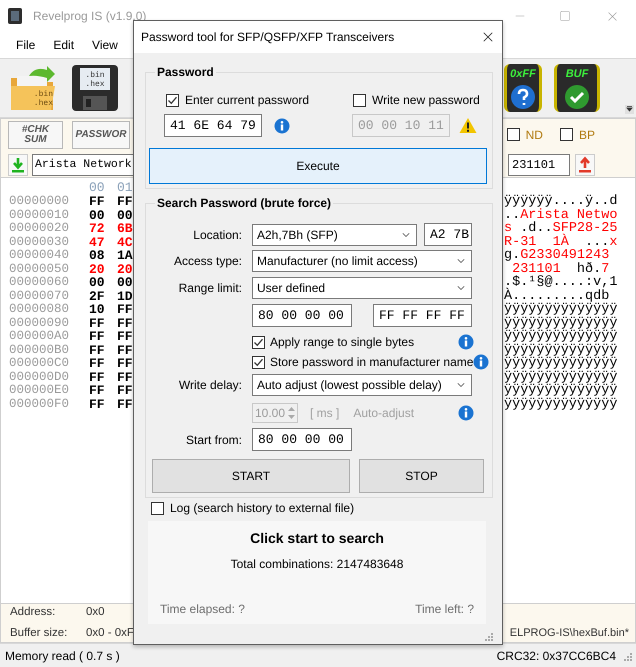  Describe the element at coordinates (34, 88) in the screenshot. I see `open-file-button: .bin .hex` at that location.